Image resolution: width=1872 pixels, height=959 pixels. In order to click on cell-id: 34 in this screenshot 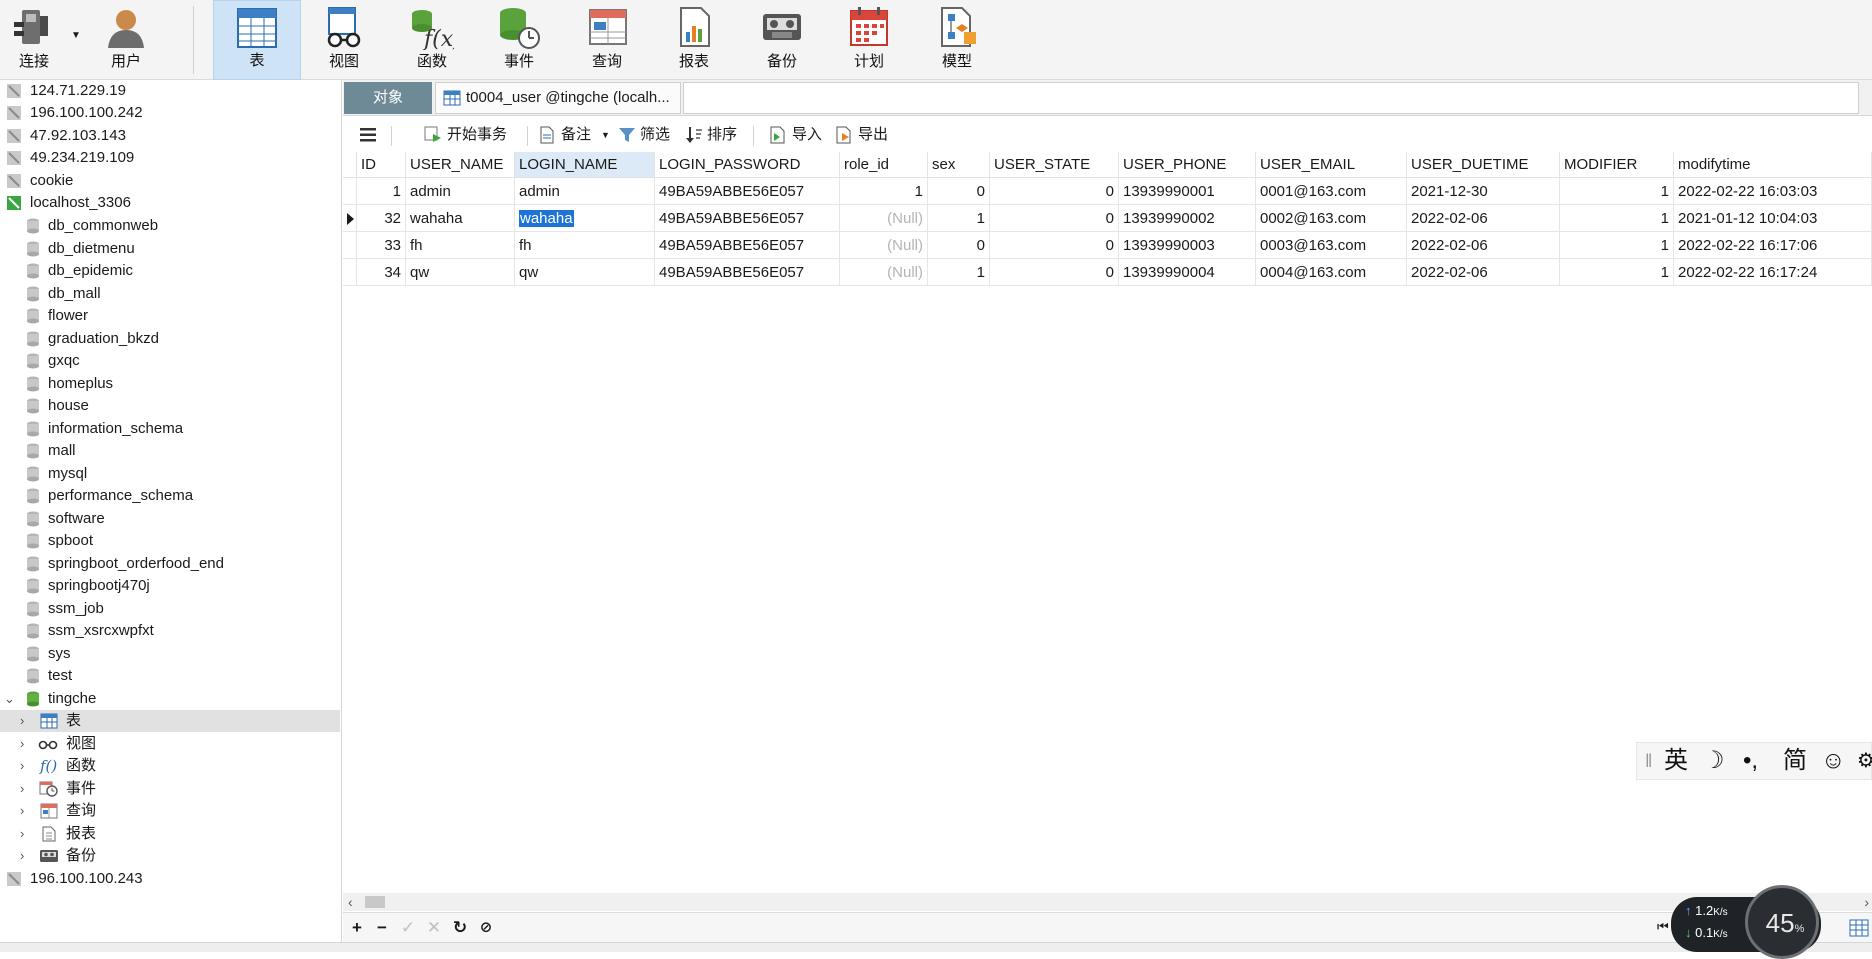, I will do `click(381, 272)`.